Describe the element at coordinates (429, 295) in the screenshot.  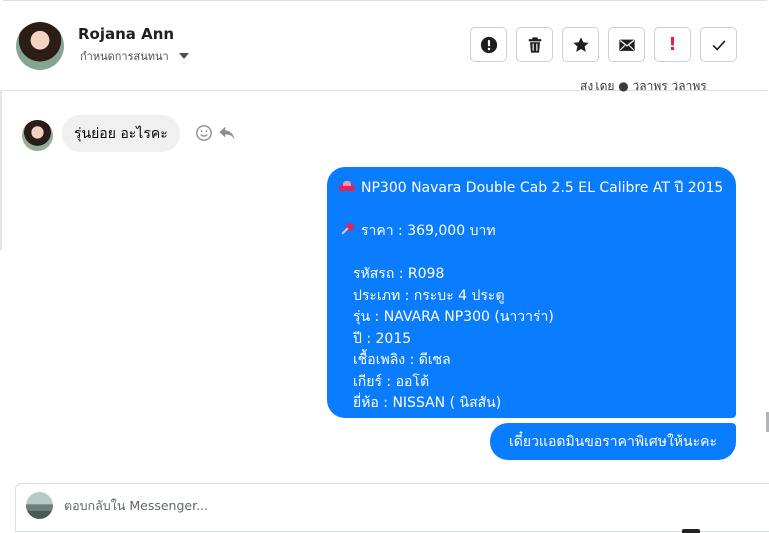
I see `detail-line: ประเภท : กระบะ 4 ประตู` at that location.